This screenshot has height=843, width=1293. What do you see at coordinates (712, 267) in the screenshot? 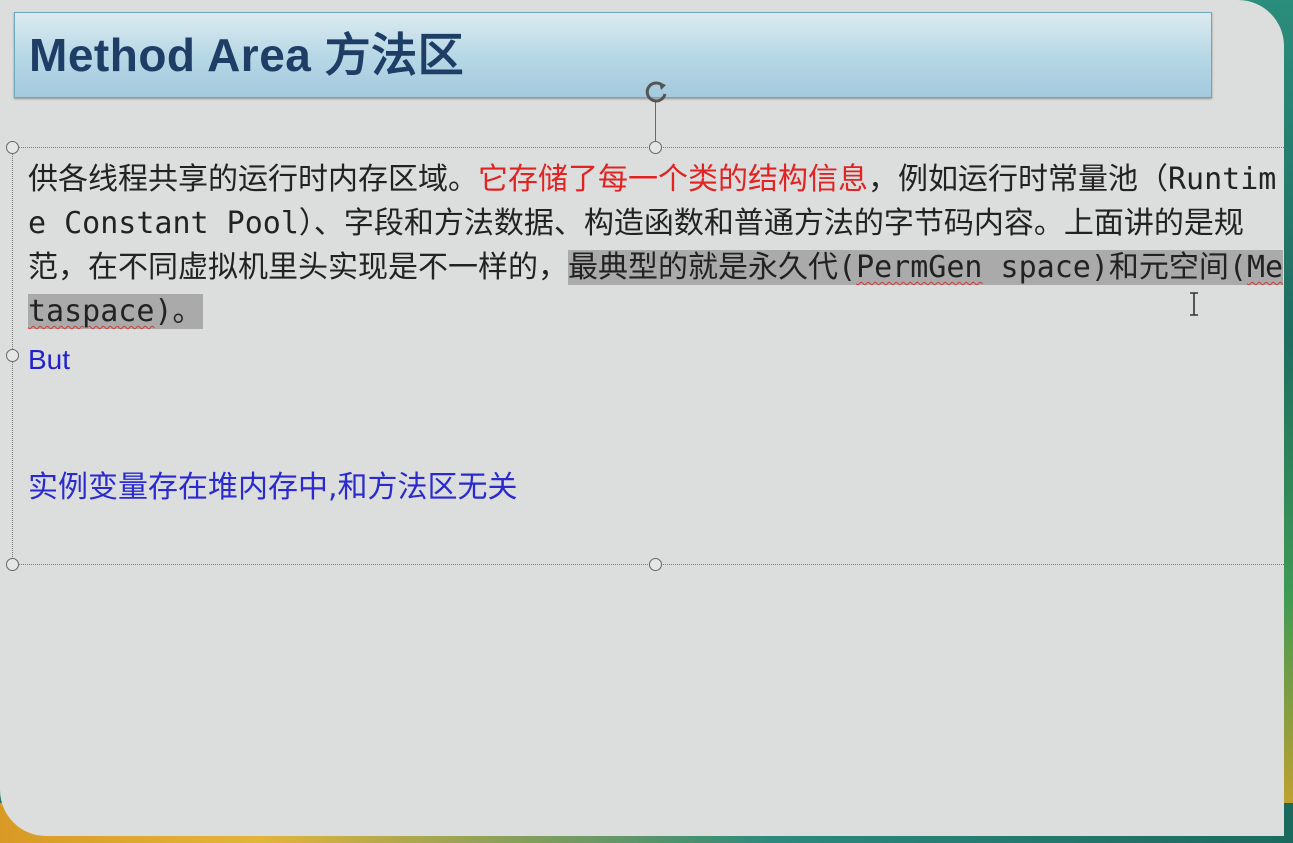
I see `selected-text-part-a: 最典型的就是永久代(` at bounding box center [712, 267].